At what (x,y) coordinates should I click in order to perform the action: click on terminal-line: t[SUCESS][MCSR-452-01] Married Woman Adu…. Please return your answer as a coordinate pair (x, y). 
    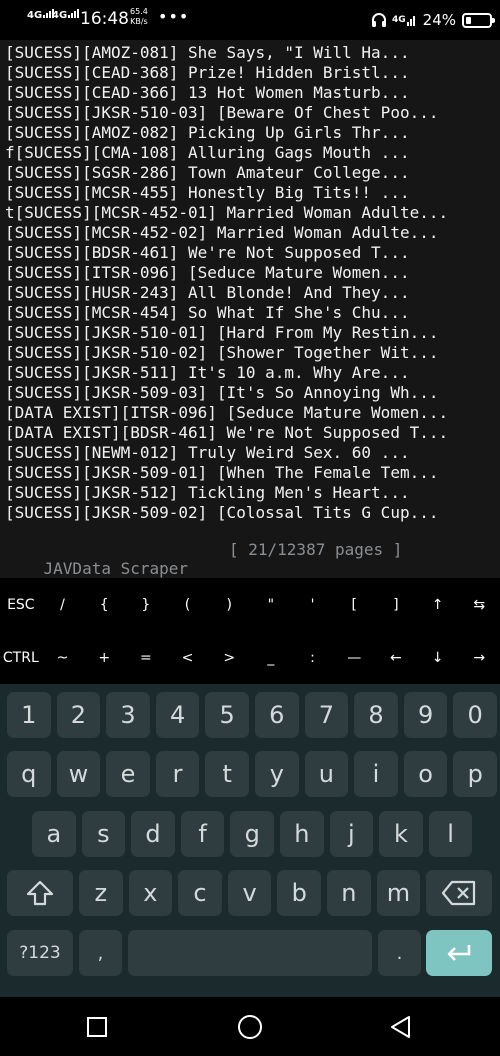
    Looking at the image, I should click on (227, 212).